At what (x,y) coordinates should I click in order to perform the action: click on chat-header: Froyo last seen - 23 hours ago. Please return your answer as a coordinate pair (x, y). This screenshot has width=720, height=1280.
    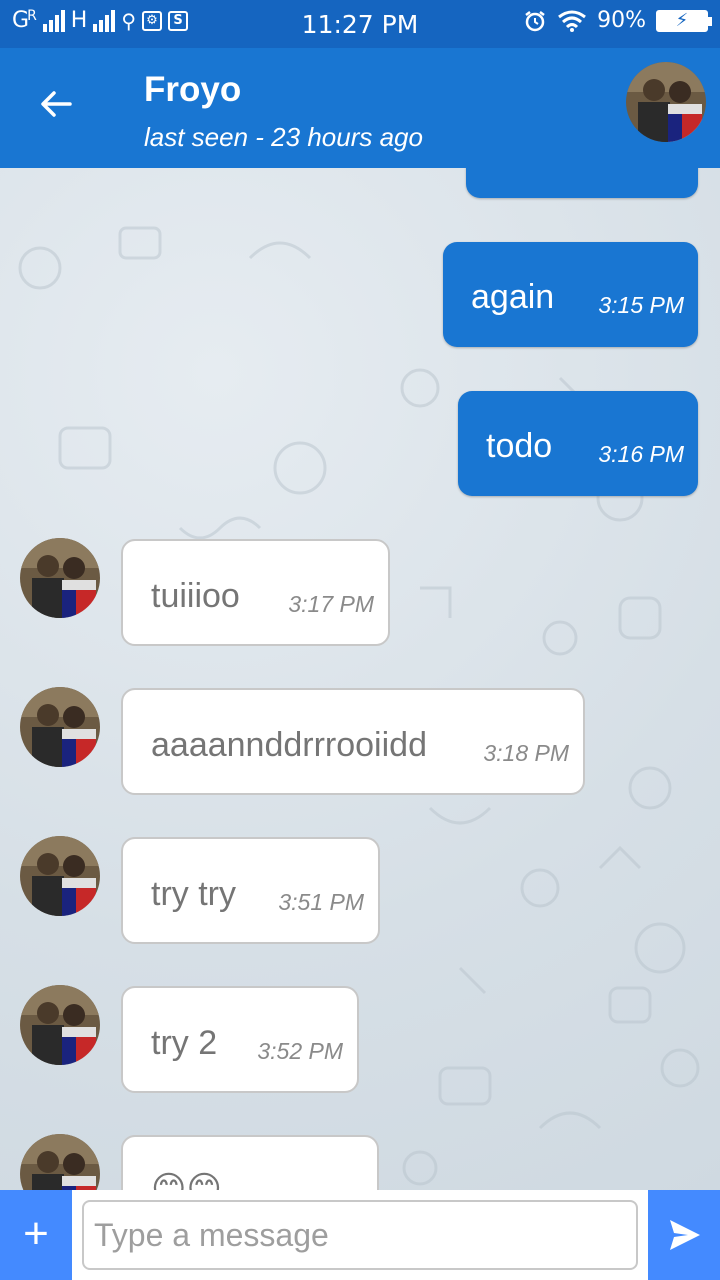
    Looking at the image, I should click on (360, 108).